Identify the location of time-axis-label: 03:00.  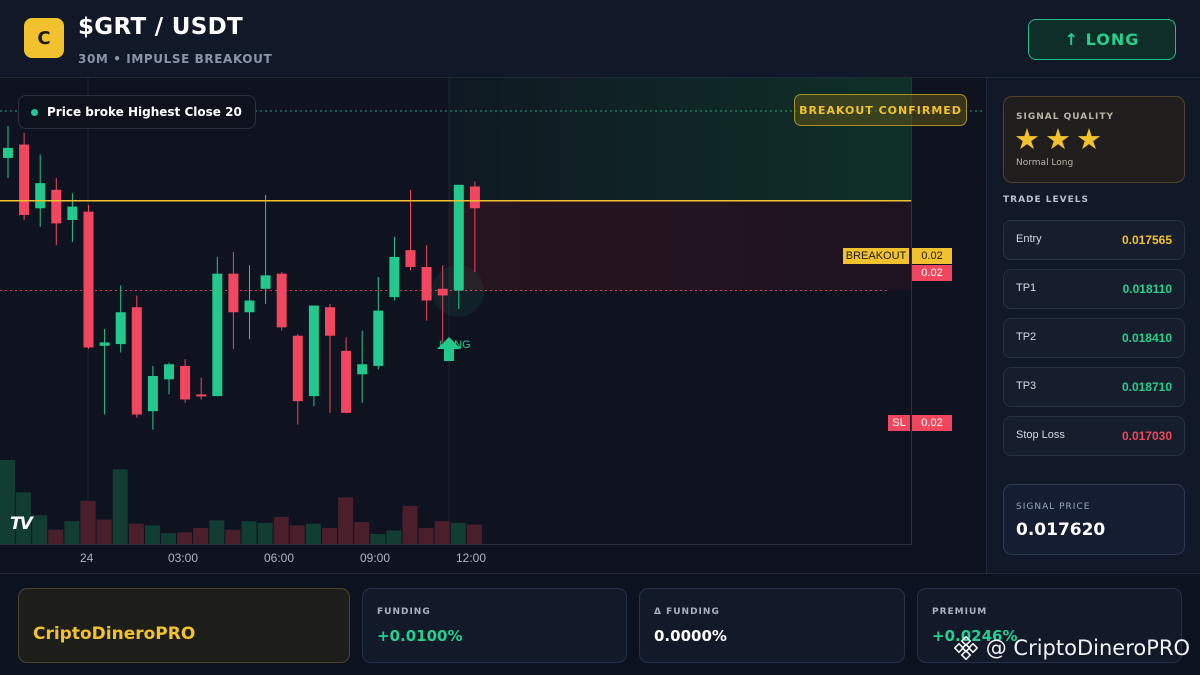
(183, 558).